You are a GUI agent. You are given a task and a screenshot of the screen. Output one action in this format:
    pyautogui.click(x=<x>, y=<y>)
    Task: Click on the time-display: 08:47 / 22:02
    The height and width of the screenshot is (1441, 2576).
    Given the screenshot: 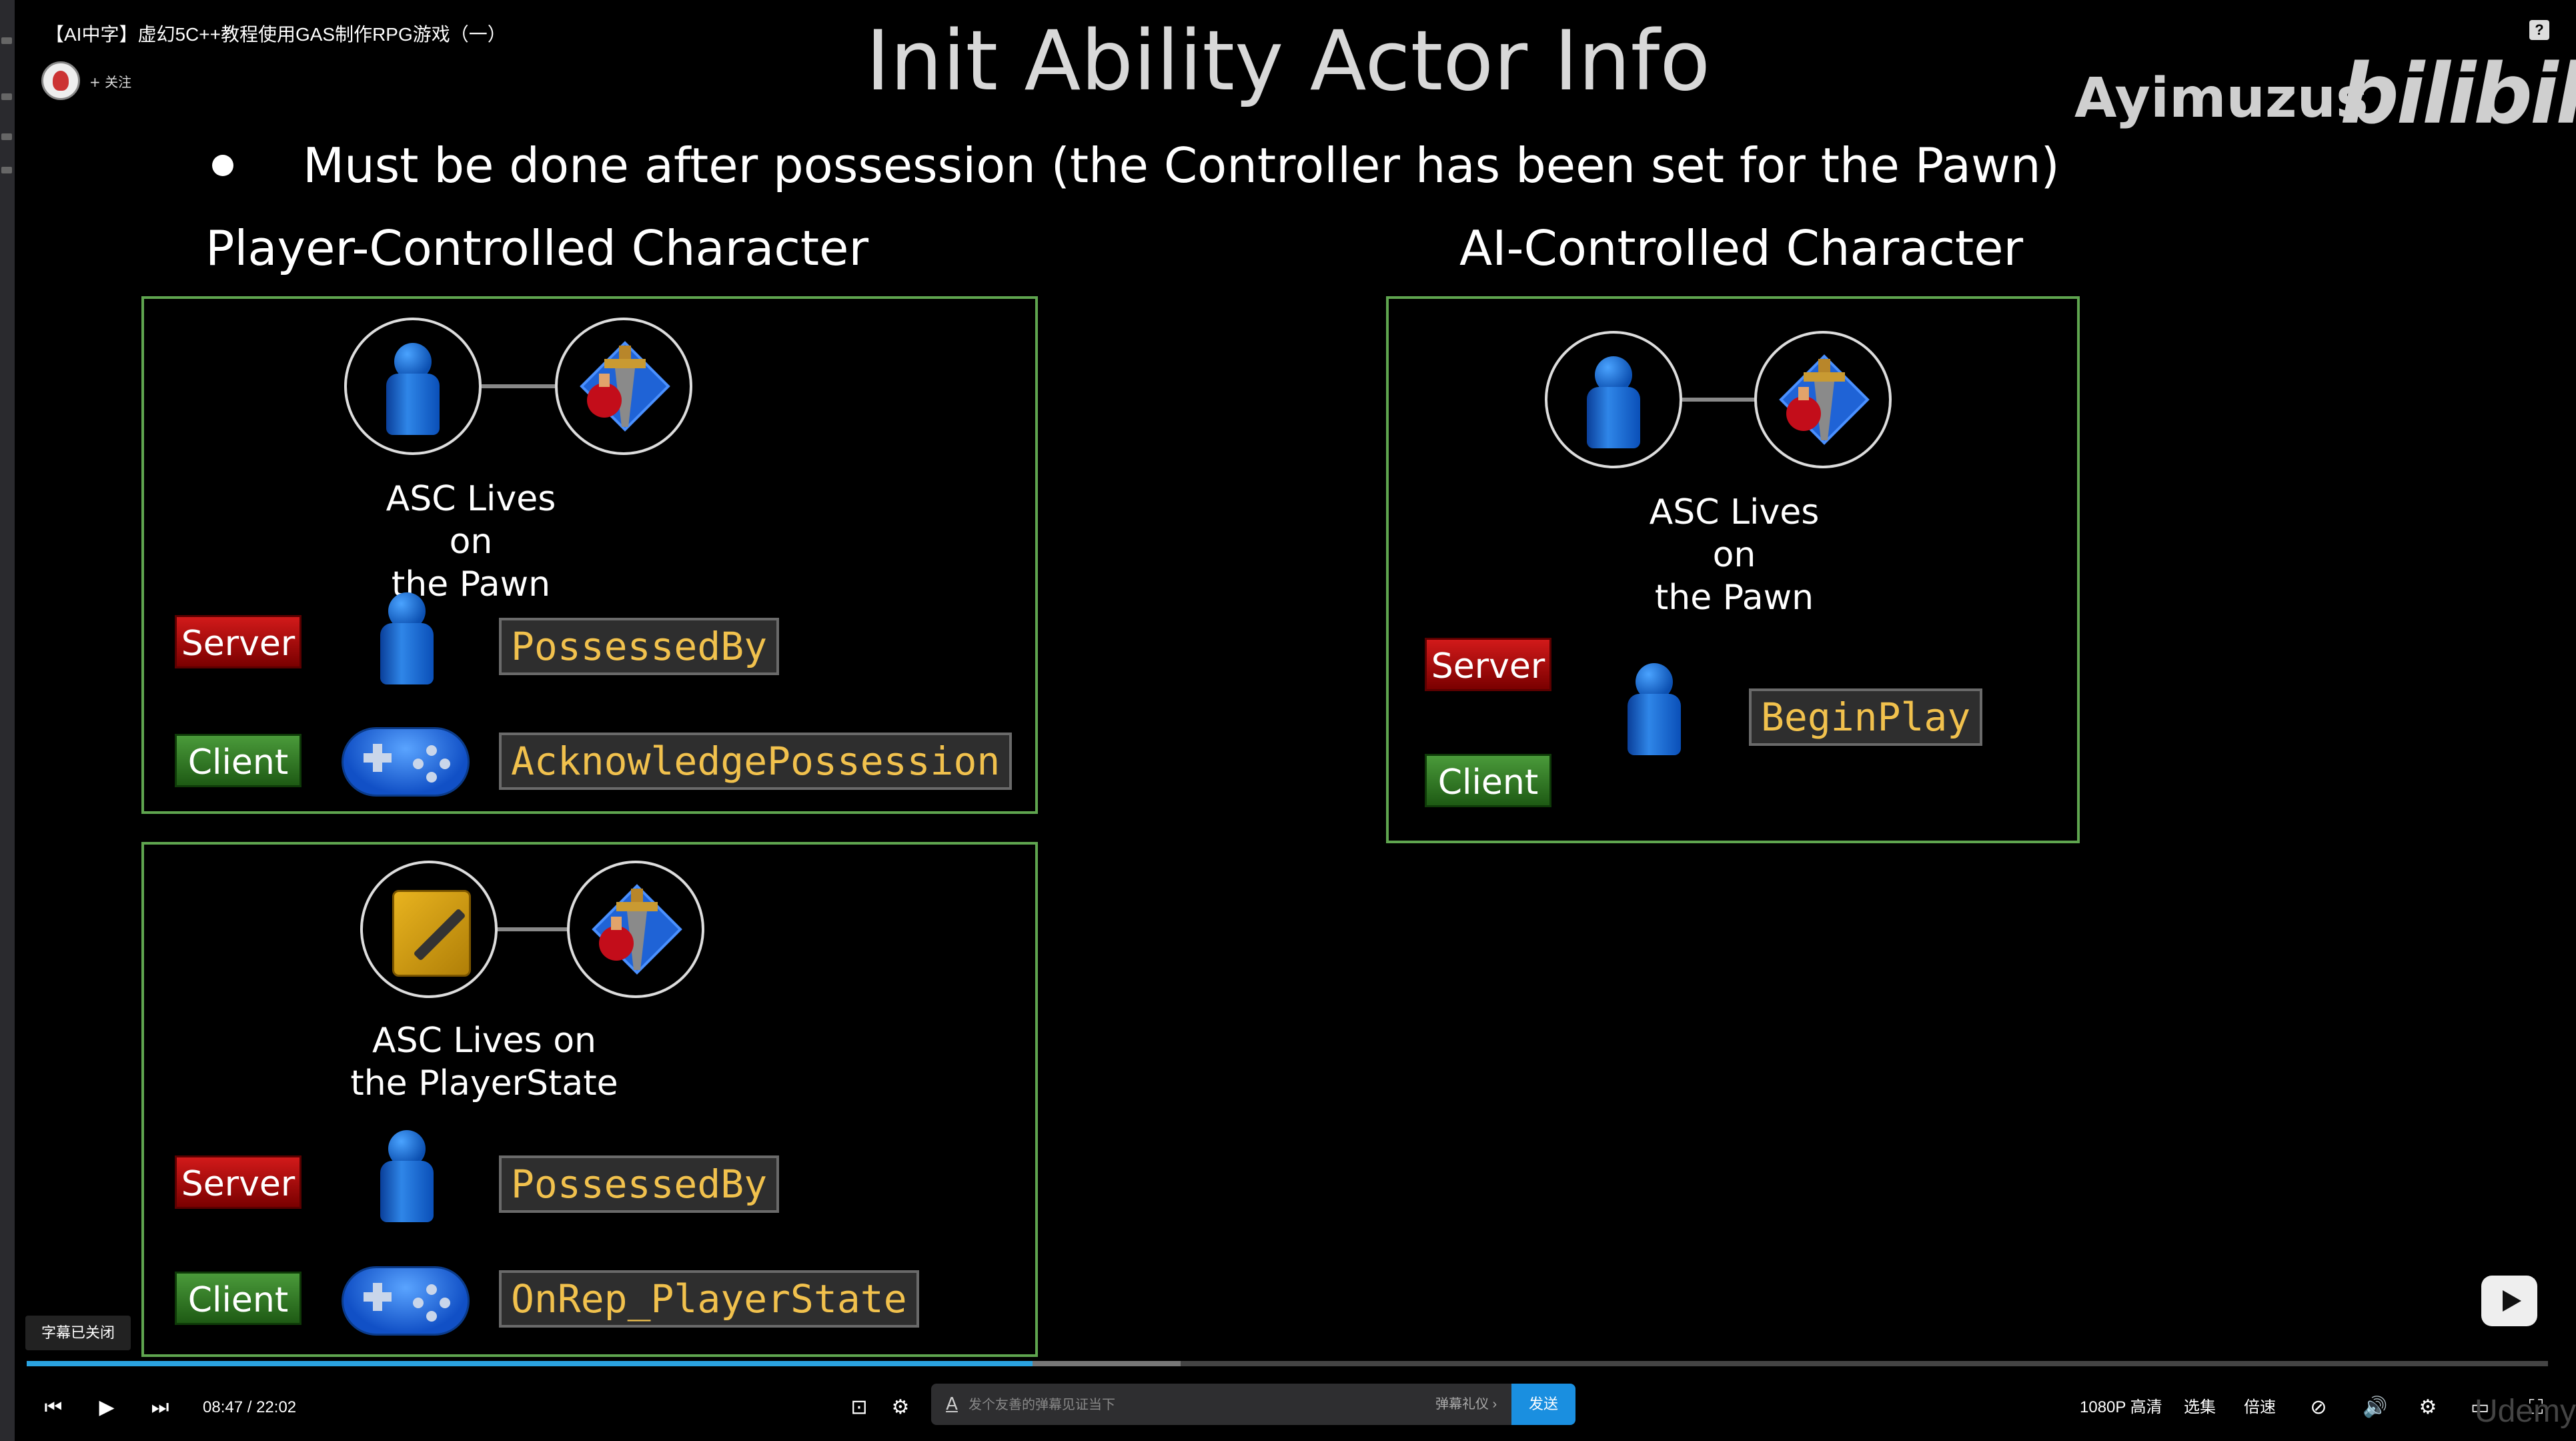 What is the action you would take?
    pyautogui.click(x=249, y=1407)
    